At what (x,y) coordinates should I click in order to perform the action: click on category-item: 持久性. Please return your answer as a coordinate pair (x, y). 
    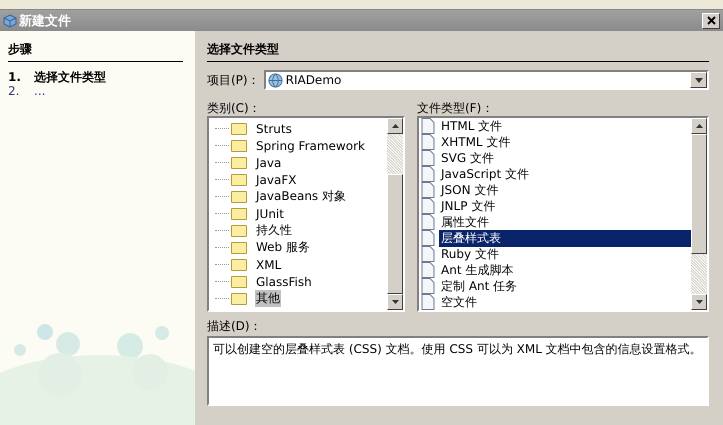
    Looking at the image, I should click on (298, 230).